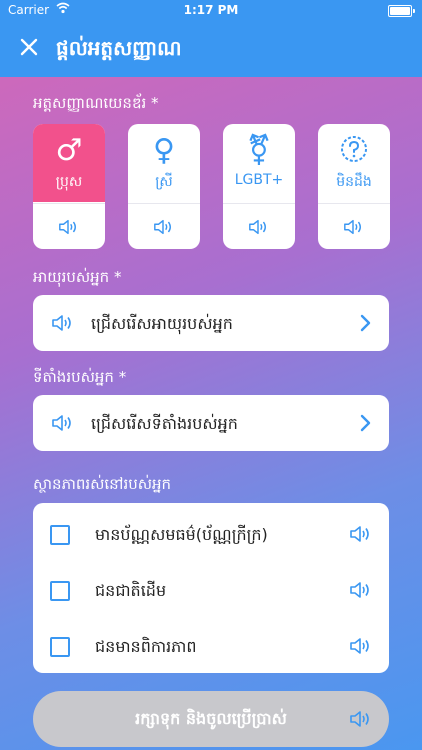 The image size is (422, 750). I want to click on female-icon: ♀, so click(164, 150).